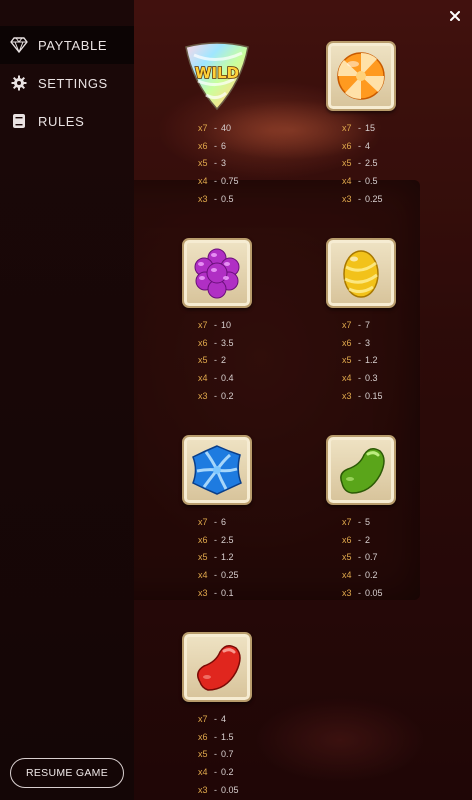 Image resolution: width=472 pixels, height=800 pixels. What do you see at coordinates (362, 396) in the screenshot?
I see `pay-row: x3-0.15` at bounding box center [362, 396].